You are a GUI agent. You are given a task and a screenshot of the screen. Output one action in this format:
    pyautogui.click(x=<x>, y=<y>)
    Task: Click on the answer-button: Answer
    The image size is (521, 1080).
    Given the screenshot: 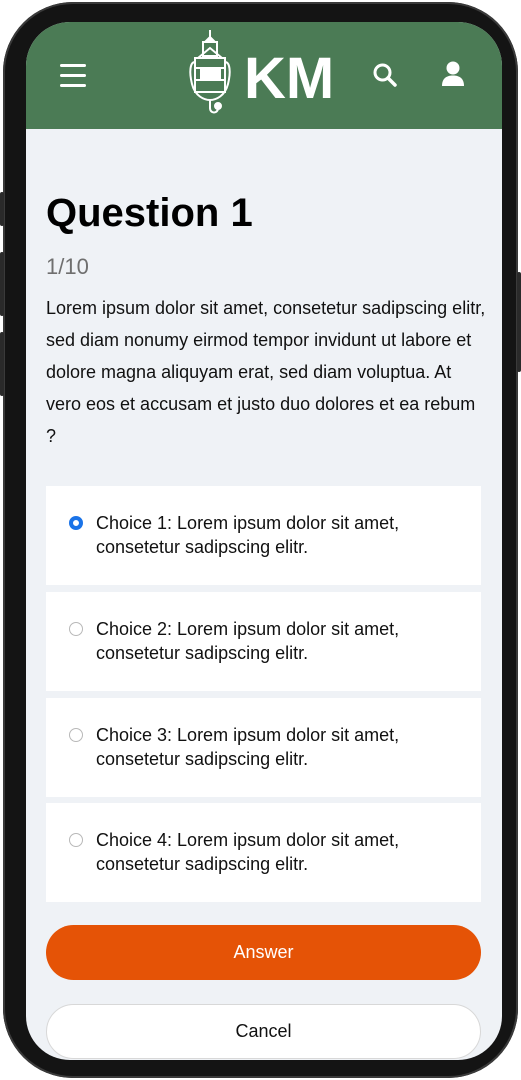 What is the action you would take?
    pyautogui.click(x=263, y=952)
    